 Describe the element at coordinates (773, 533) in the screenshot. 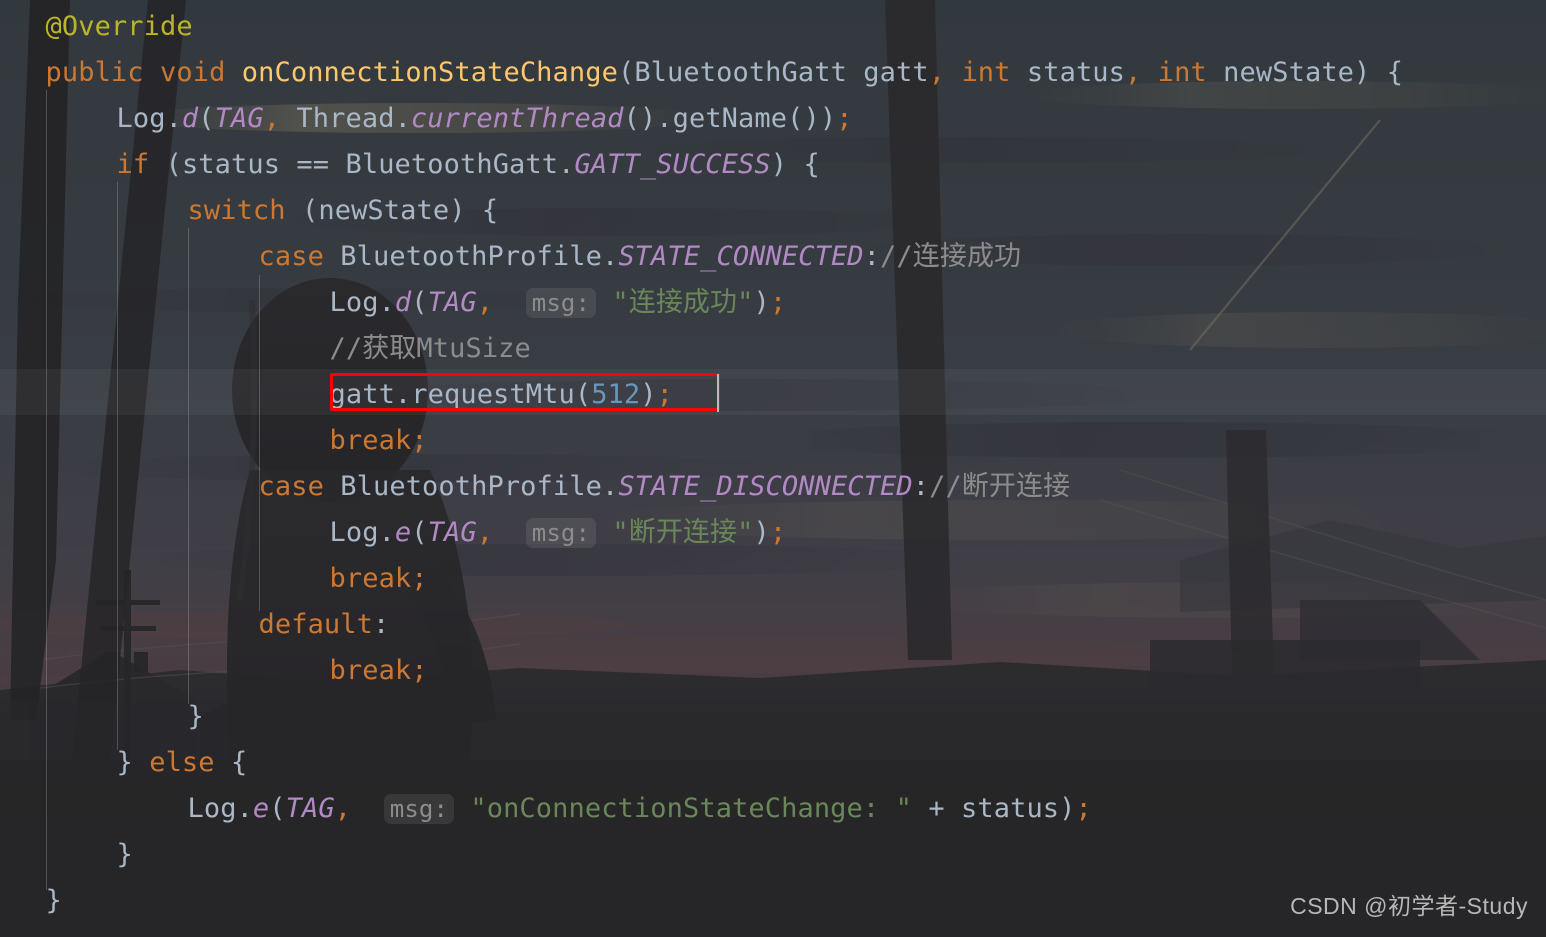

I see `code-line: Log.e(TAG, msg: "断开连接");` at that location.